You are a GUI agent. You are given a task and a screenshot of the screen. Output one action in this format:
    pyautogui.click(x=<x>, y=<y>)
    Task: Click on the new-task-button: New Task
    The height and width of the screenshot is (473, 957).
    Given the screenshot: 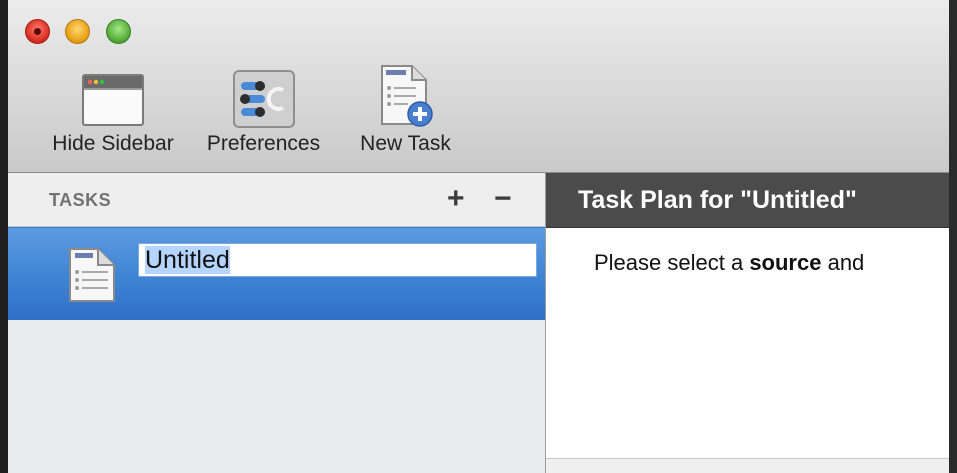 What is the action you would take?
    pyautogui.click(x=405, y=110)
    